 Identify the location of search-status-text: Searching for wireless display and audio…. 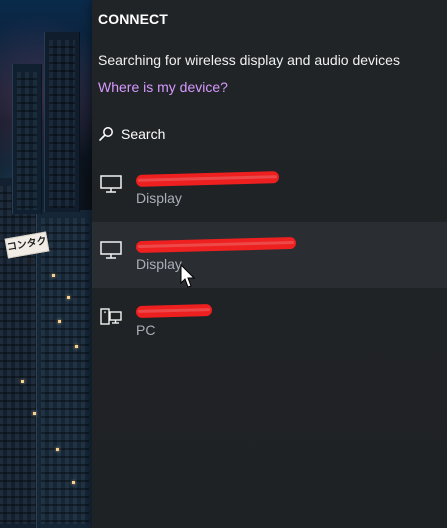
(249, 60).